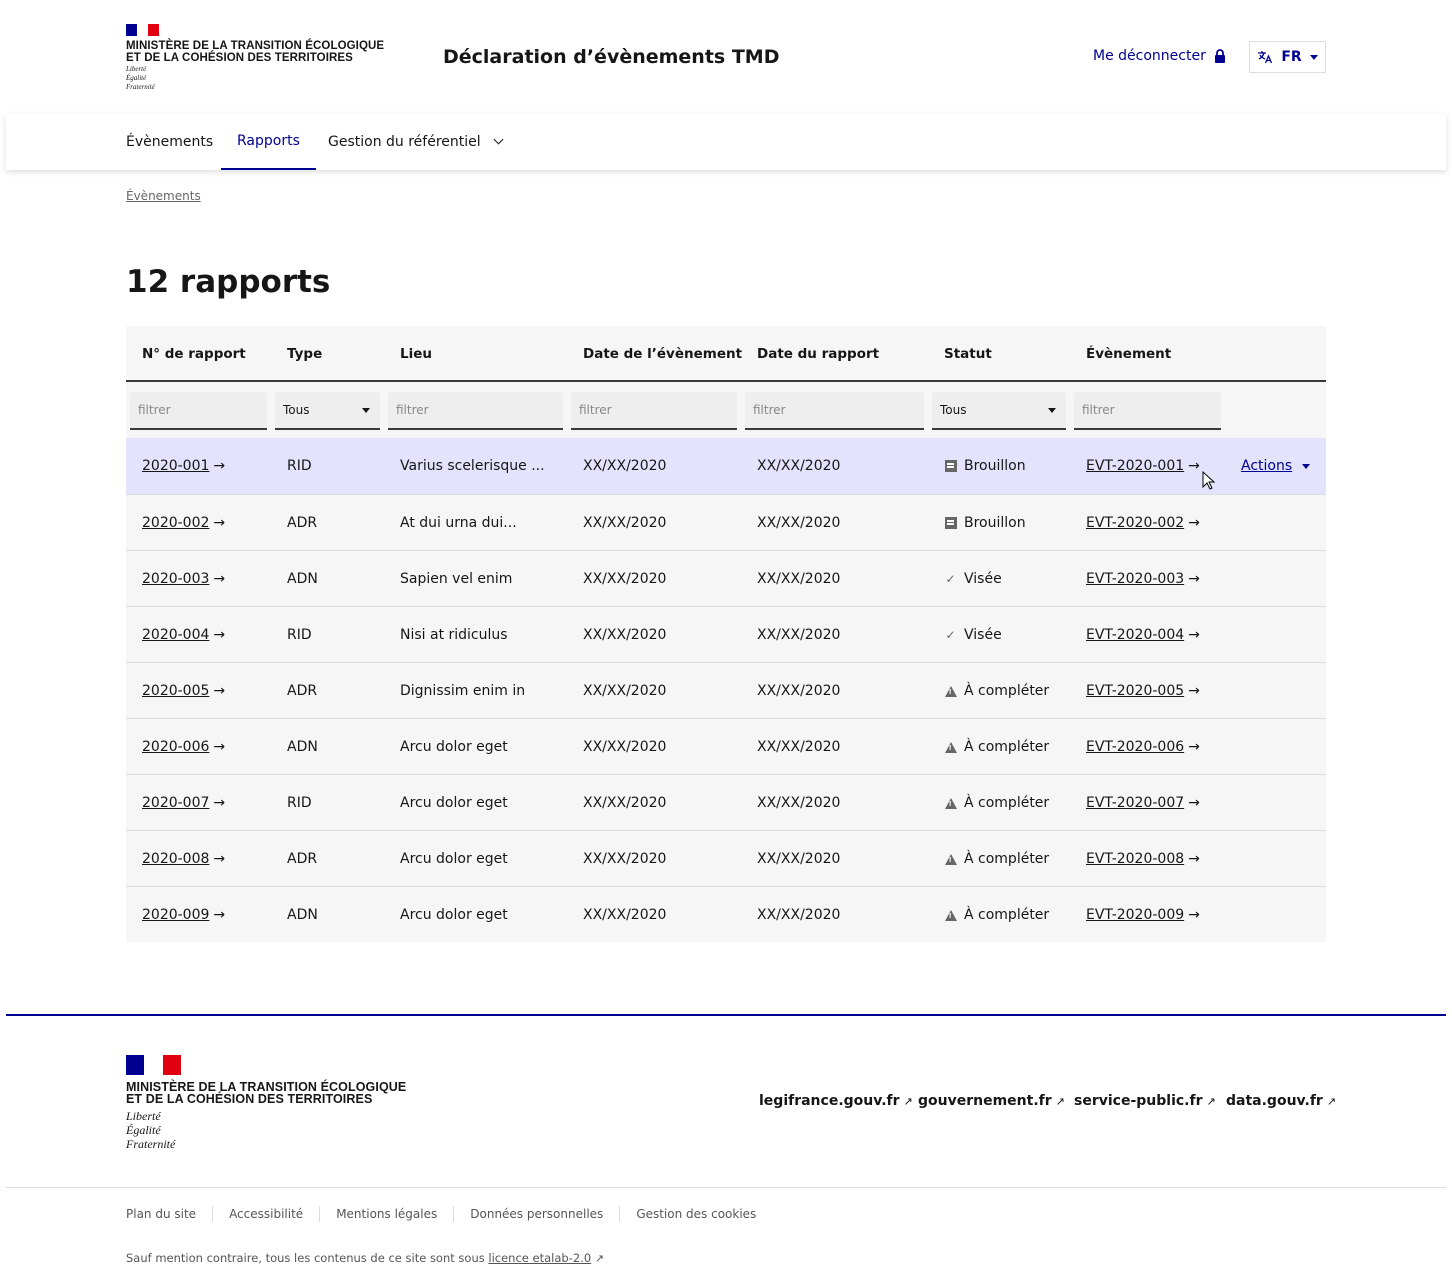  What do you see at coordinates (654, 411) in the screenshot?
I see `filter-date-evenement-input: filtrer` at bounding box center [654, 411].